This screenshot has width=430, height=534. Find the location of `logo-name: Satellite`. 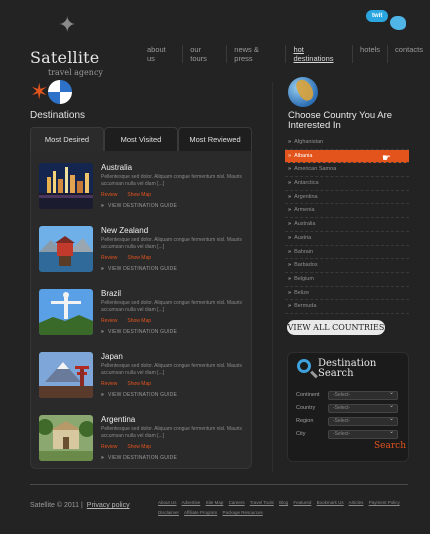

logo-name: Satellite is located at coordinates (65, 57).